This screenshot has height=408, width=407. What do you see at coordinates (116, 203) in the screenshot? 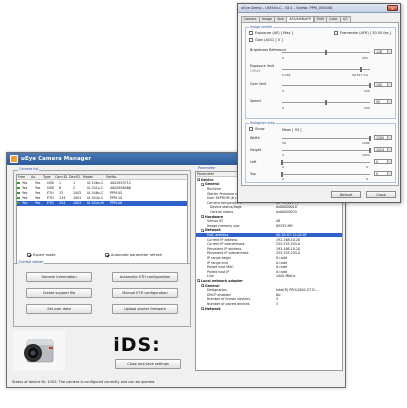
I see `camera-cell: PPM-08` at bounding box center [116, 203].